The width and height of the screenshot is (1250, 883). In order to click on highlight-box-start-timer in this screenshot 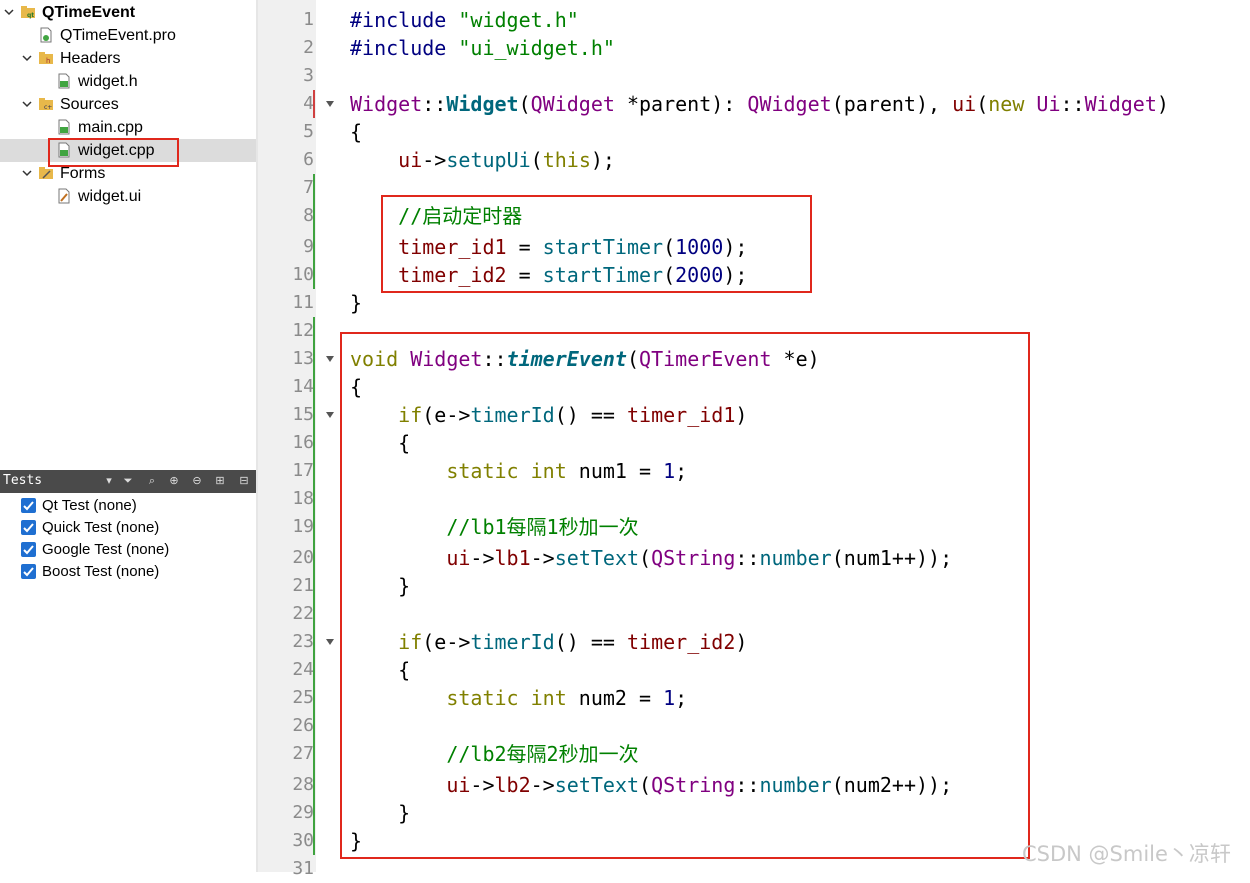, I will do `click(596, 244)`.